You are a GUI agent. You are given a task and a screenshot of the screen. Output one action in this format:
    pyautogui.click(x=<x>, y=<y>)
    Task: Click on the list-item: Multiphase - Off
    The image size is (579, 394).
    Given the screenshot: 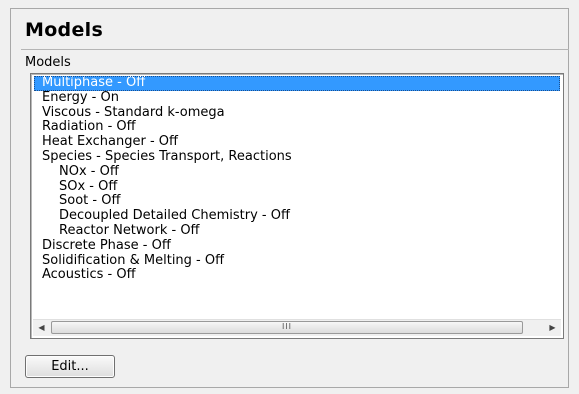 What is the action you would take?
    pyautogui.click(x=297, y=83)
    